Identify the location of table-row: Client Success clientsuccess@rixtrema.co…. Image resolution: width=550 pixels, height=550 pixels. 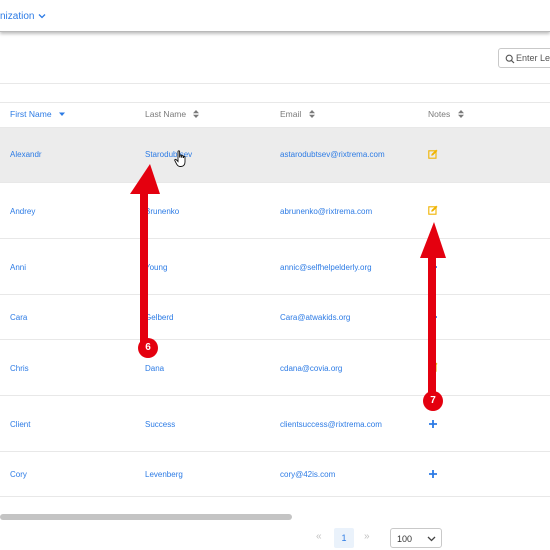
(275, 424).